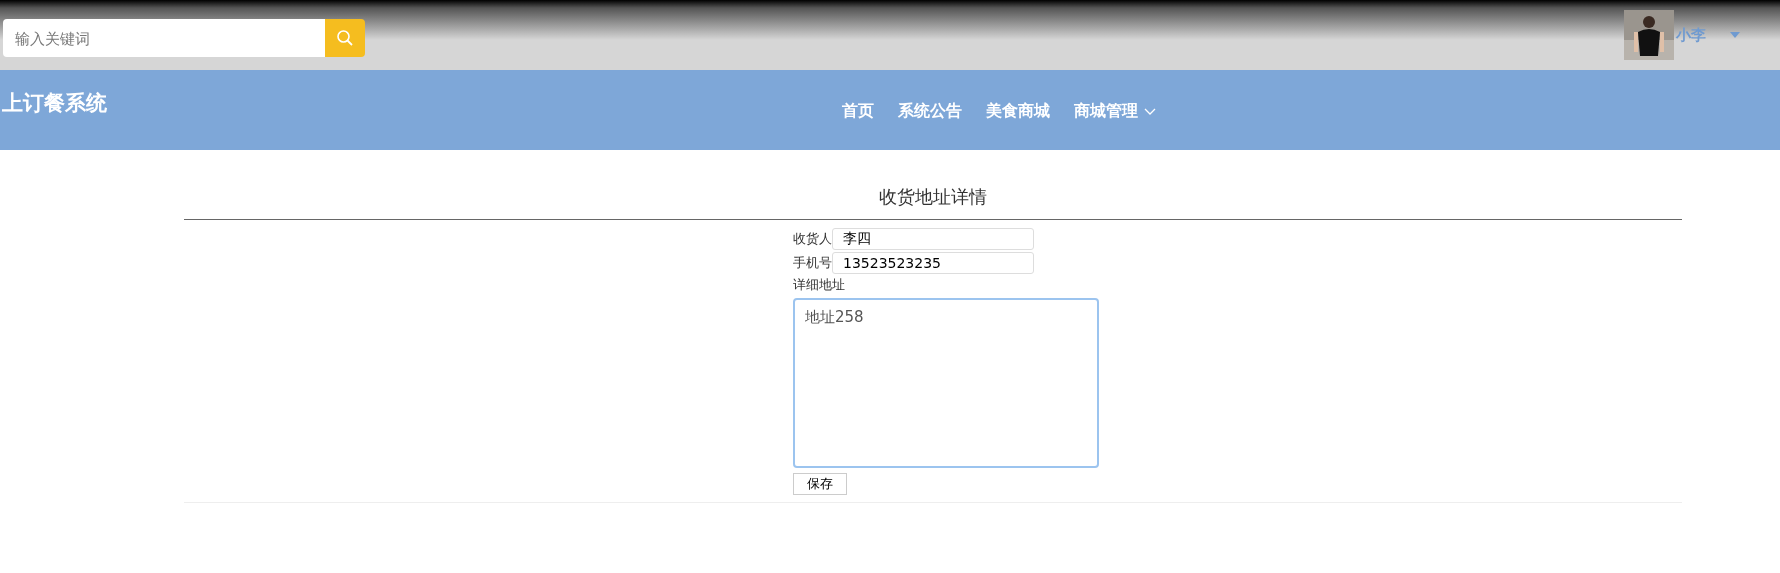  I want to click on page-title: 收货地址详情, so click(933, 185).